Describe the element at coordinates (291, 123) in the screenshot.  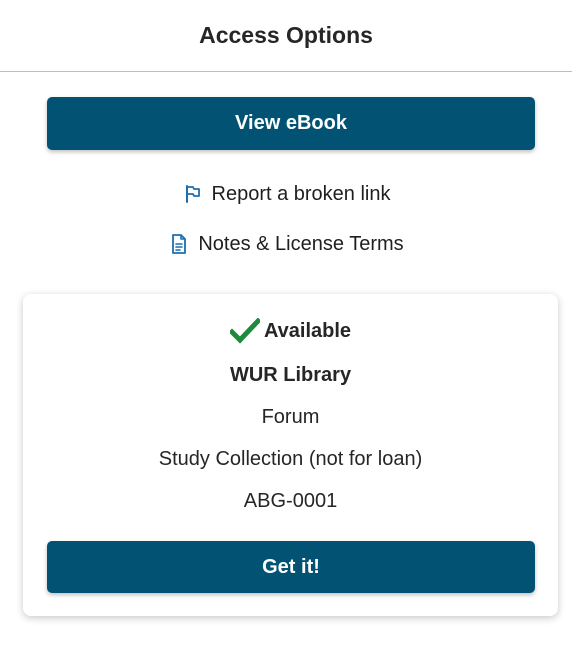
I see `view-ebook-button: View eBook` at that location.